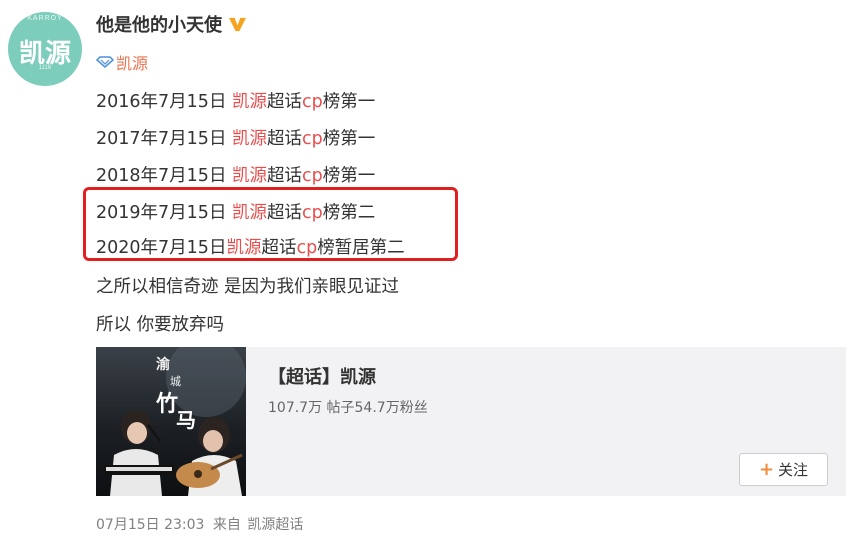 The height and width of the screenshot is (539, 849). What do you see at coordinates (45, 18) in the screenshot?
I see `avatar-ring-text: KARROY` at bounding box center [45, 18].